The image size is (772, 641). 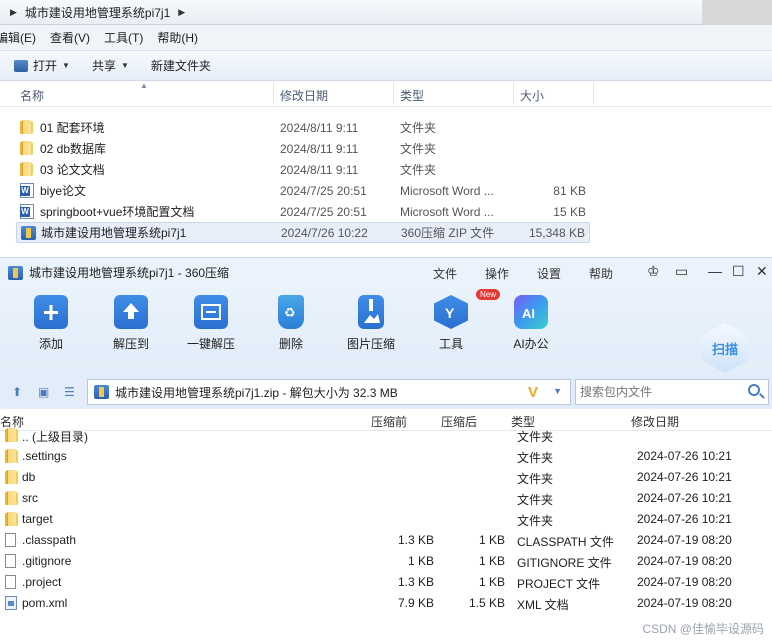 What do you see at coordinates (47, 65) in the screenshot?
I see `open-button: 打开 ▼` at bounding box center [47, 65].